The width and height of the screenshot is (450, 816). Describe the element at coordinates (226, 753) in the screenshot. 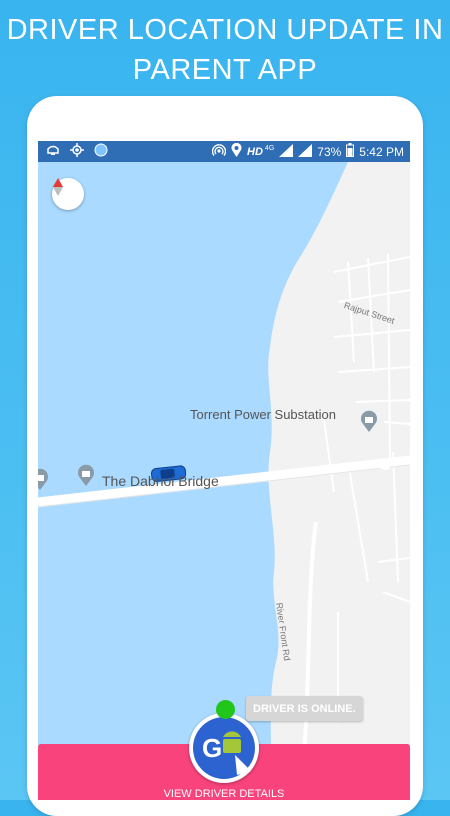

I see `android-logo-icon: G` at that location.